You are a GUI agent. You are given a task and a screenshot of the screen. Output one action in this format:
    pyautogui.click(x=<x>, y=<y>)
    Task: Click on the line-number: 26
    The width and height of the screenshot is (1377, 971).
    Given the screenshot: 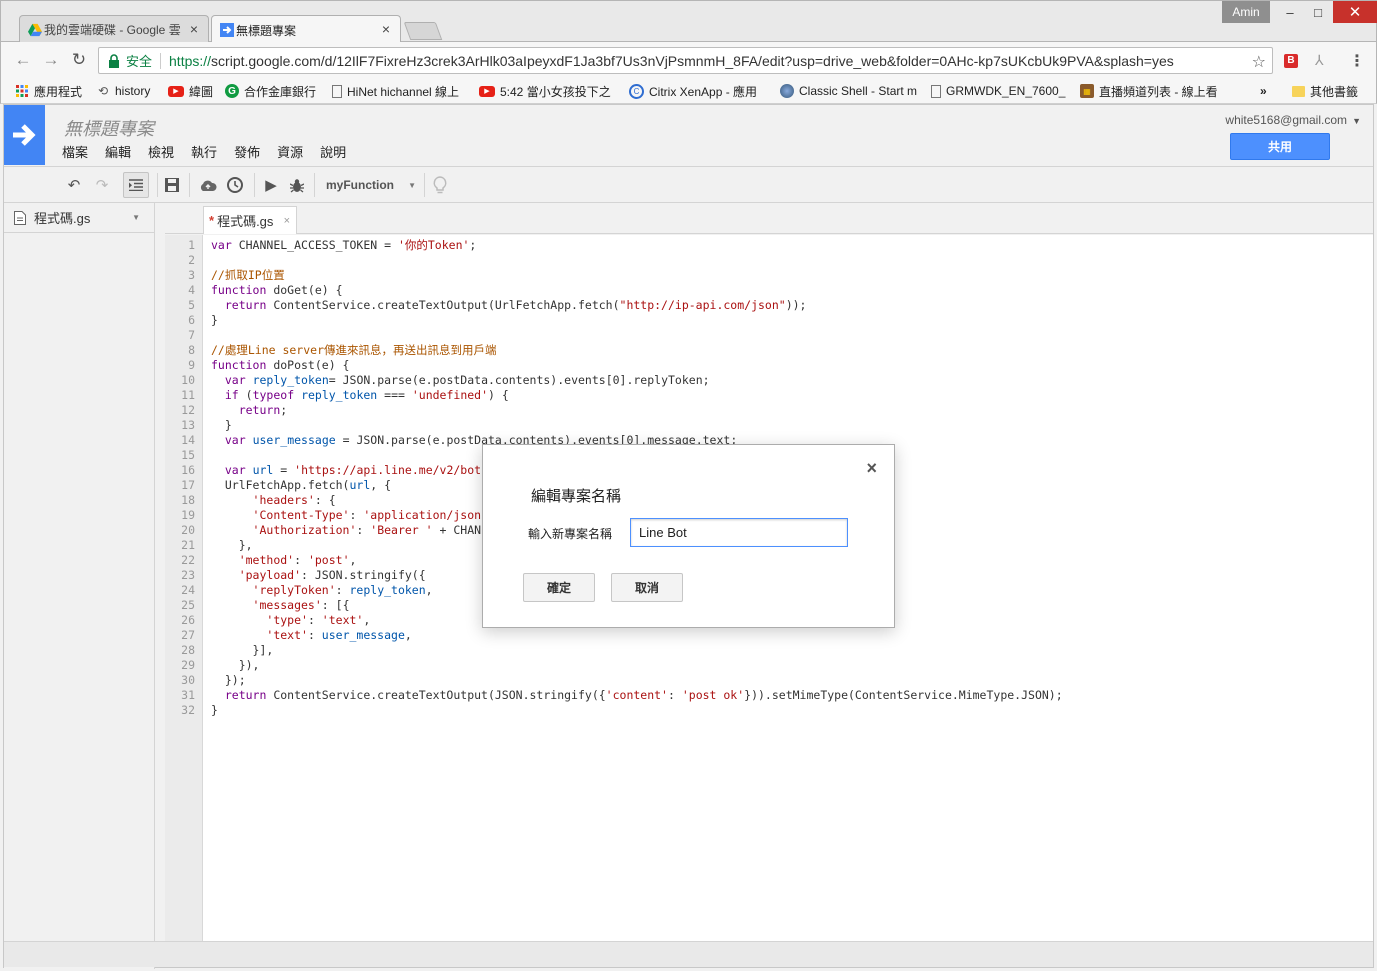 What is the action you would take?
    pyautogui.click(x=188, y=620)
    